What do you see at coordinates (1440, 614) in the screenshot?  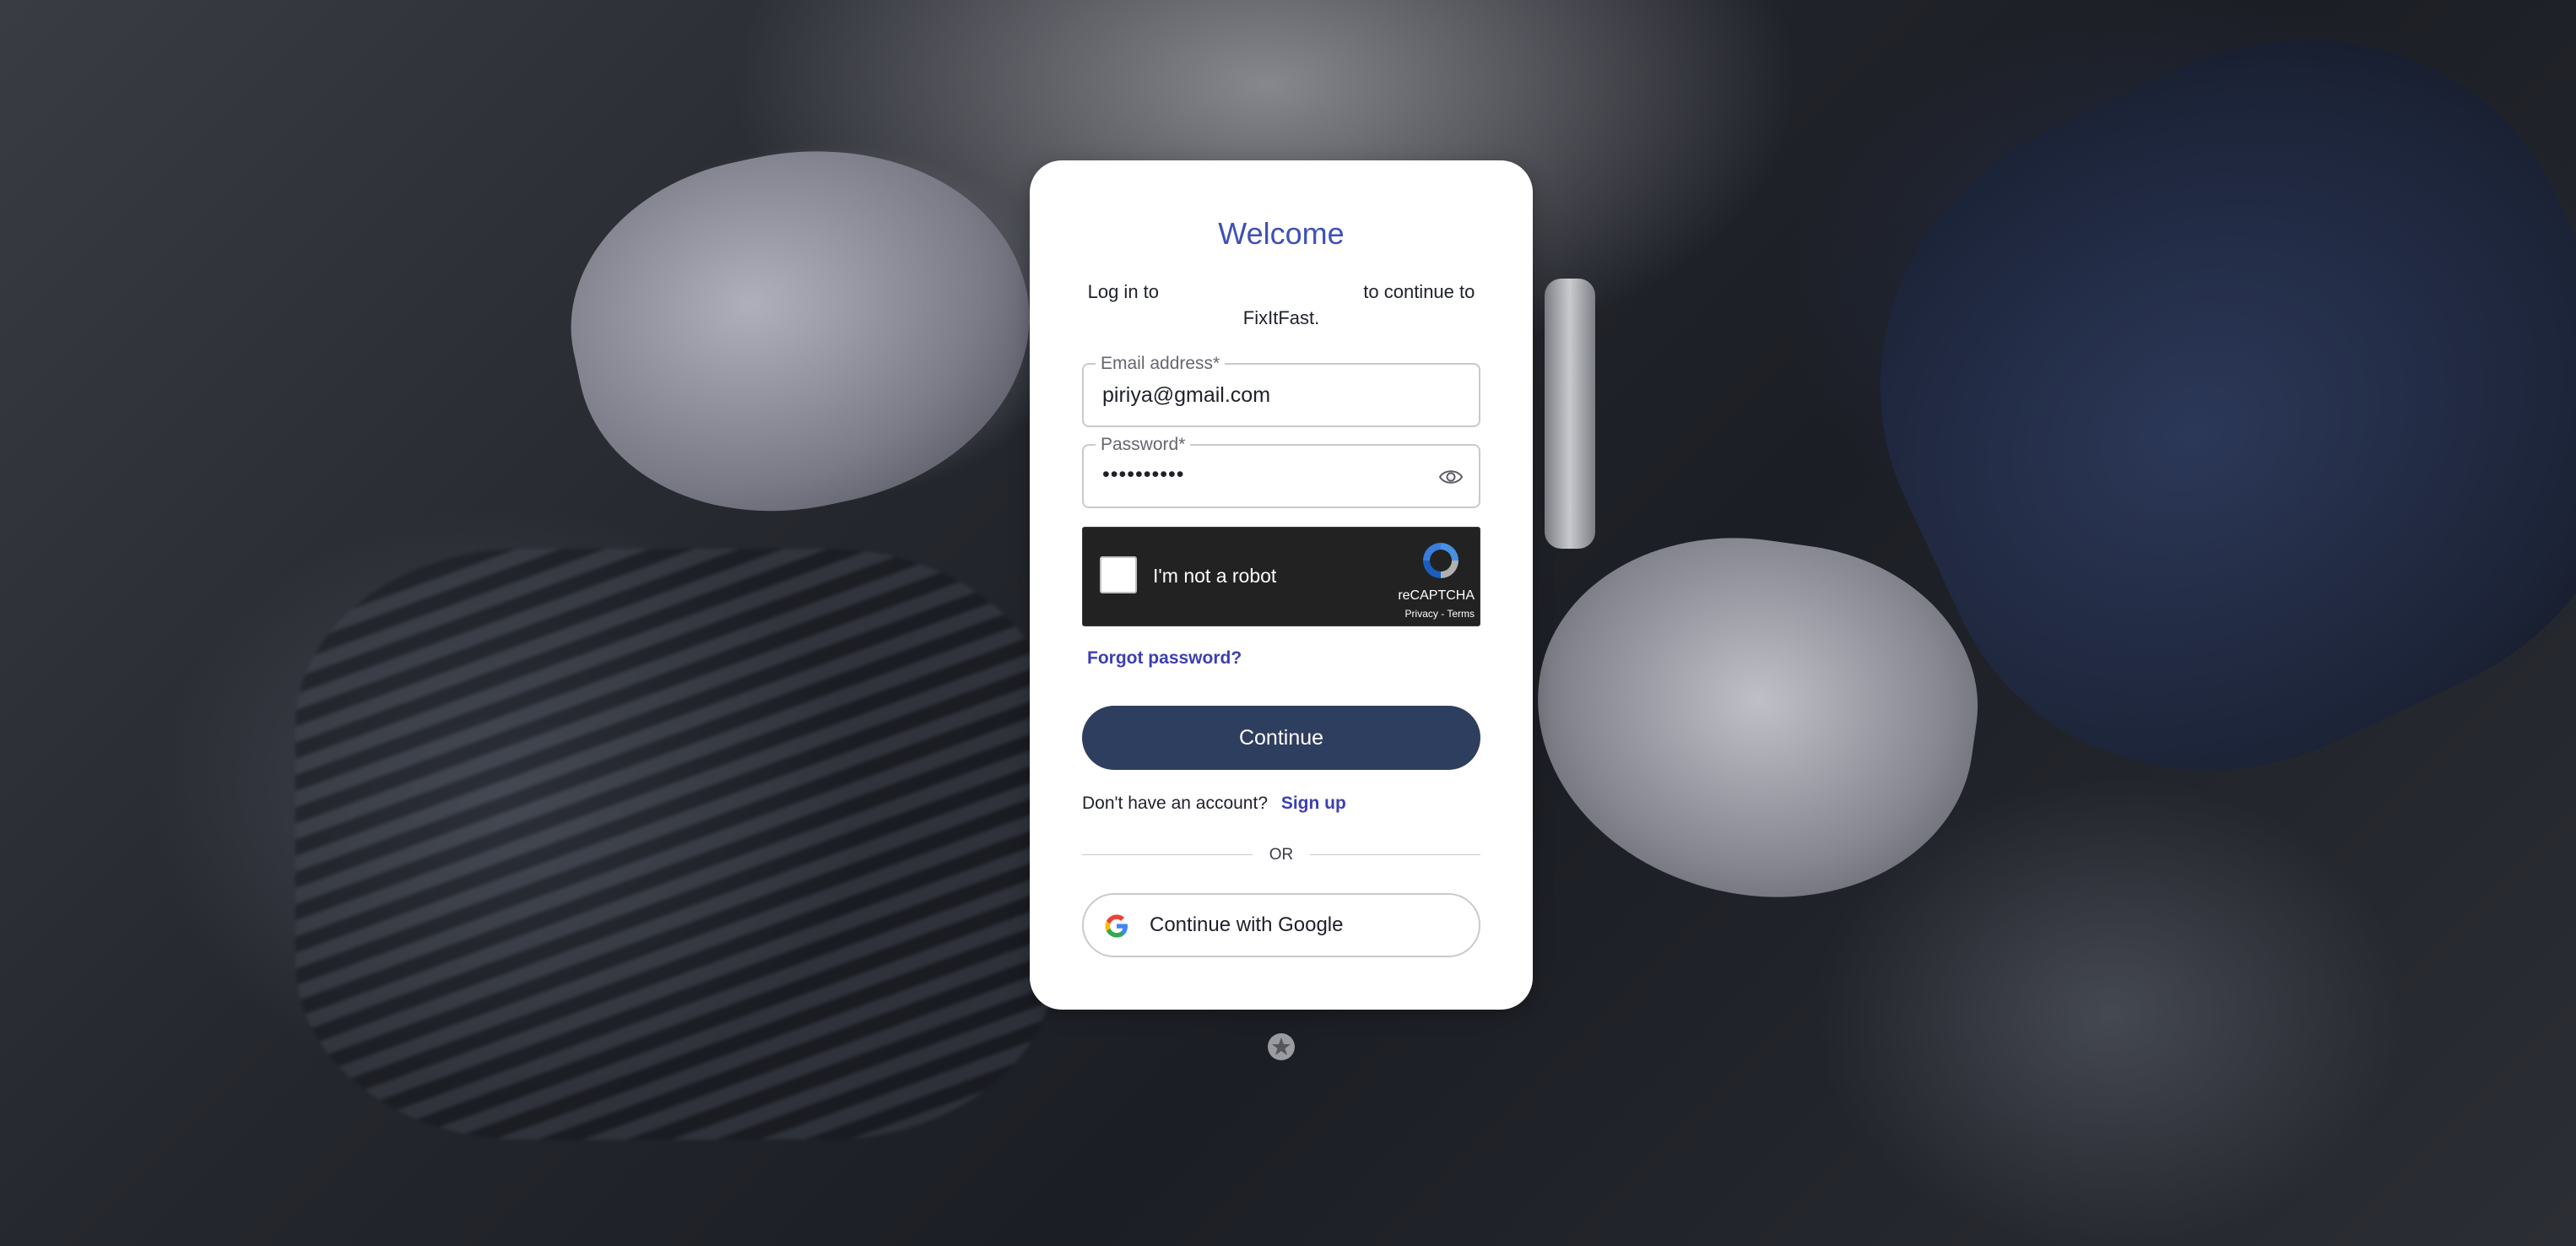 I see `recaptcha-links: Privacy - Terms` at bounding box center [1440, 614].